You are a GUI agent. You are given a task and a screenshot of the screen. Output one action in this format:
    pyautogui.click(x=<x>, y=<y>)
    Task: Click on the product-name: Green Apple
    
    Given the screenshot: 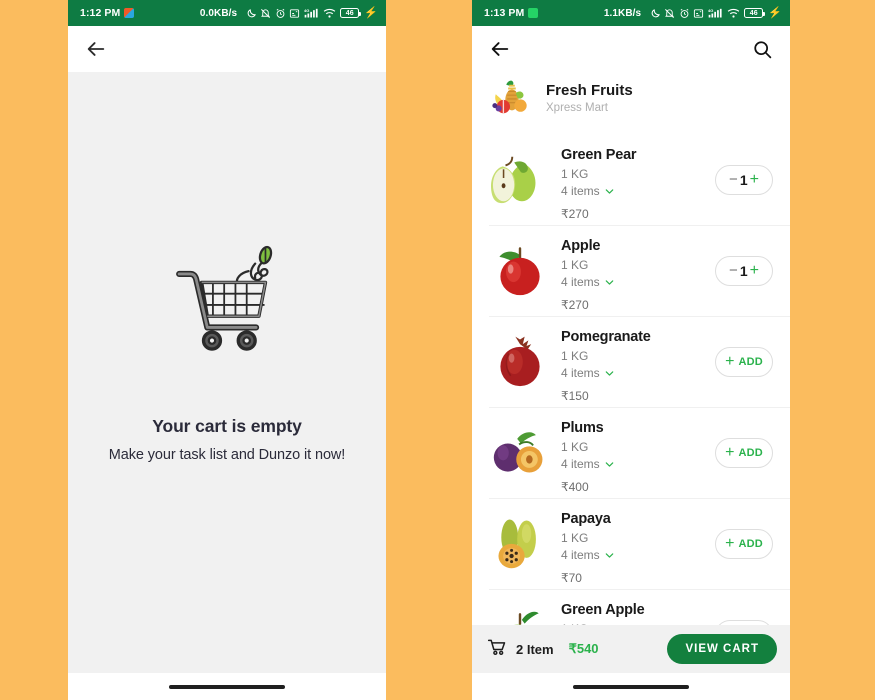 What is the action you would take?
    pyautogui.click(x=603, y=610)
    